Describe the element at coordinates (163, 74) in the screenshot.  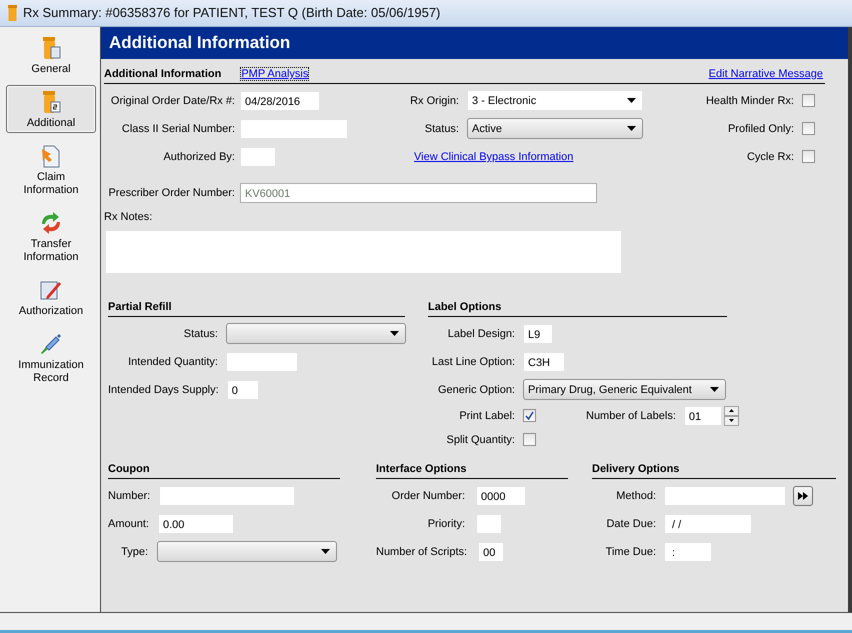
I see `section-title: Additional Information` at that location.